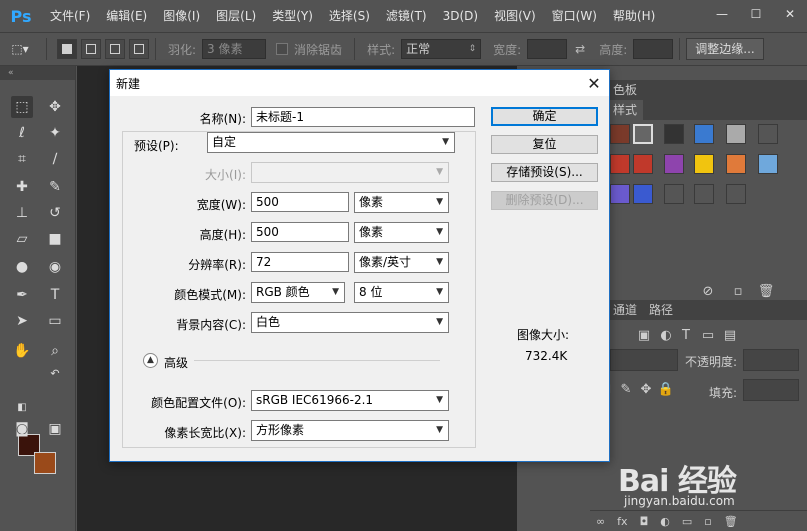 The image size is (807, 531). Describe the element at coordinates (22, 187) in the screenshot. I see `healing-brush-tool-icon: ✚` at that location.